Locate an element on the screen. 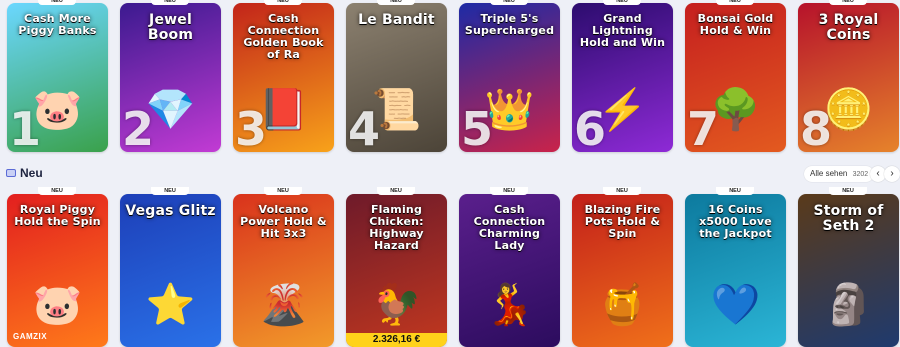  rank-number: 8 is located at coordinates (816, 127).